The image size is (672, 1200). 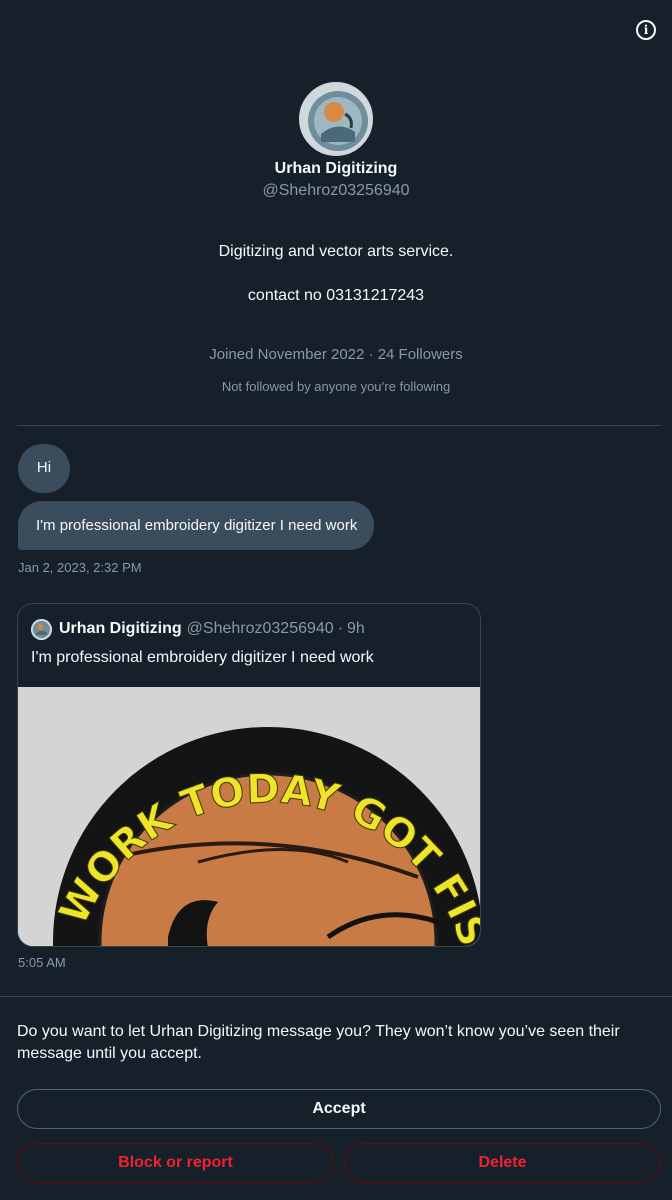 I want to click on profile-meta: Joined November 2022 · 24 Followers, so click(x=336, y=355).